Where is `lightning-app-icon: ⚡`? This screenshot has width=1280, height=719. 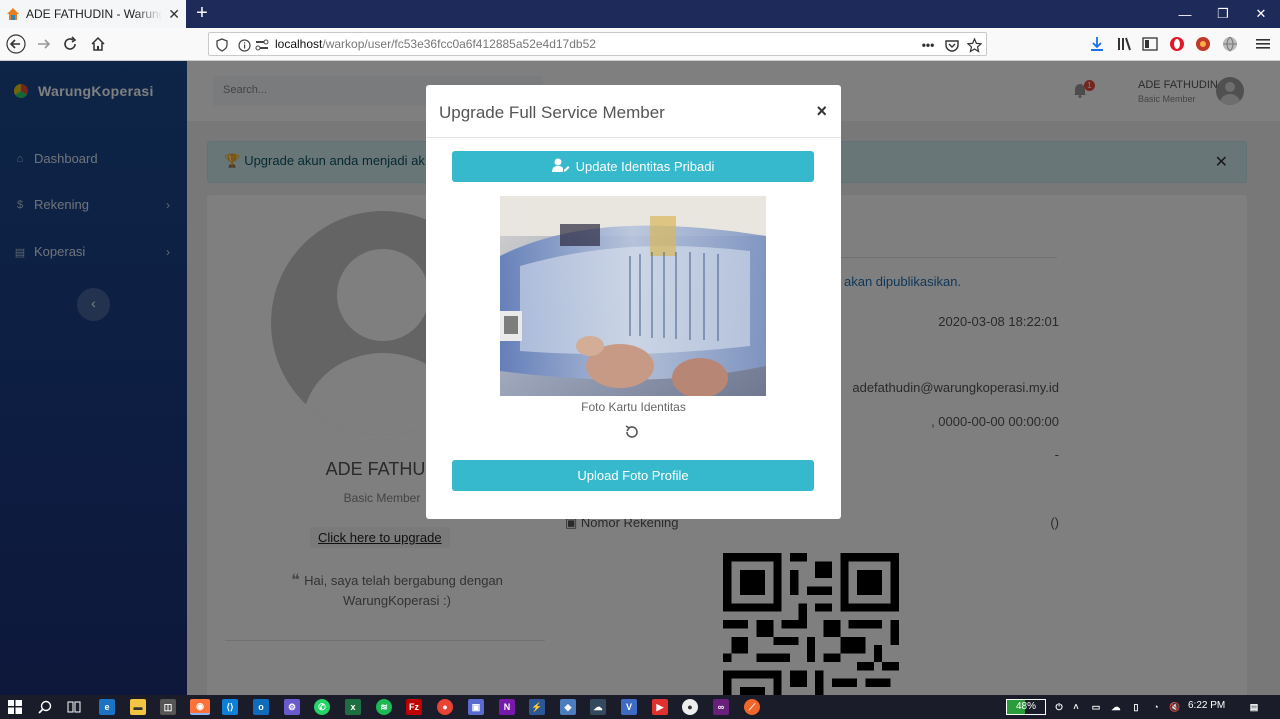
lightning-app-icon: ⚡ is located at coordinates (537, 707).